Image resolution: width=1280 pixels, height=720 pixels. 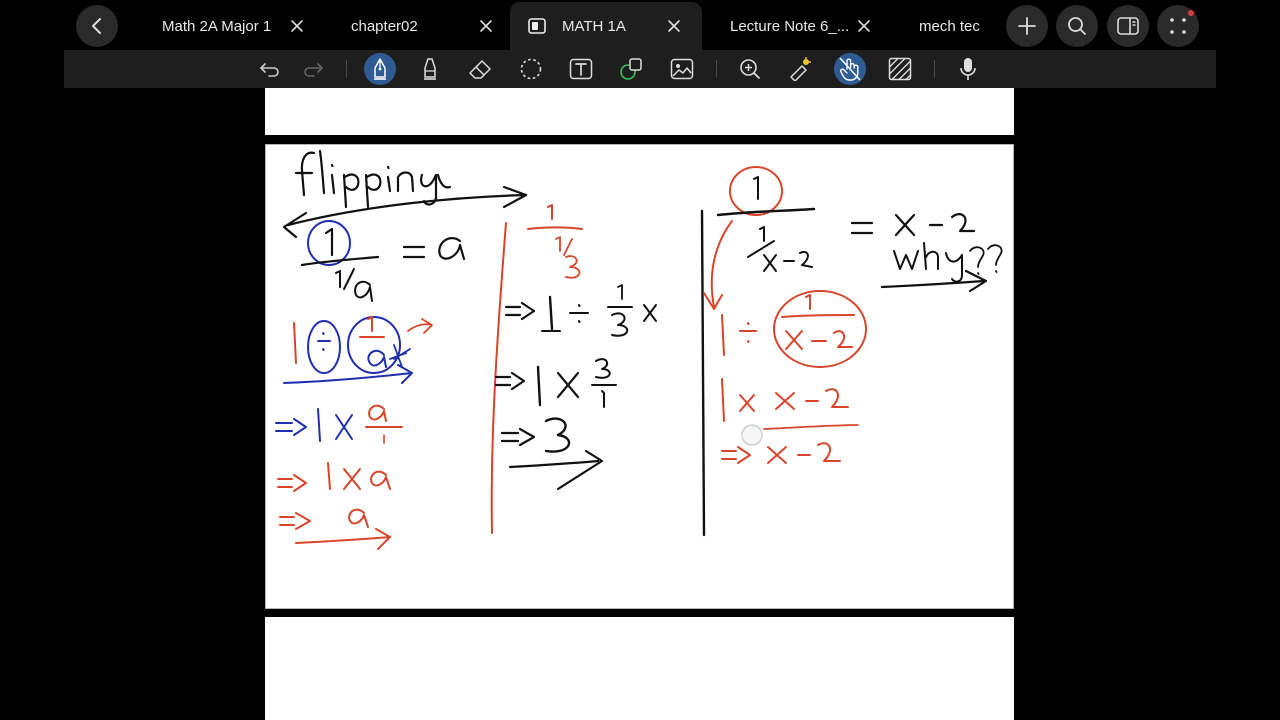 I want to click on zoom-icon, so click(x=750, y=69).